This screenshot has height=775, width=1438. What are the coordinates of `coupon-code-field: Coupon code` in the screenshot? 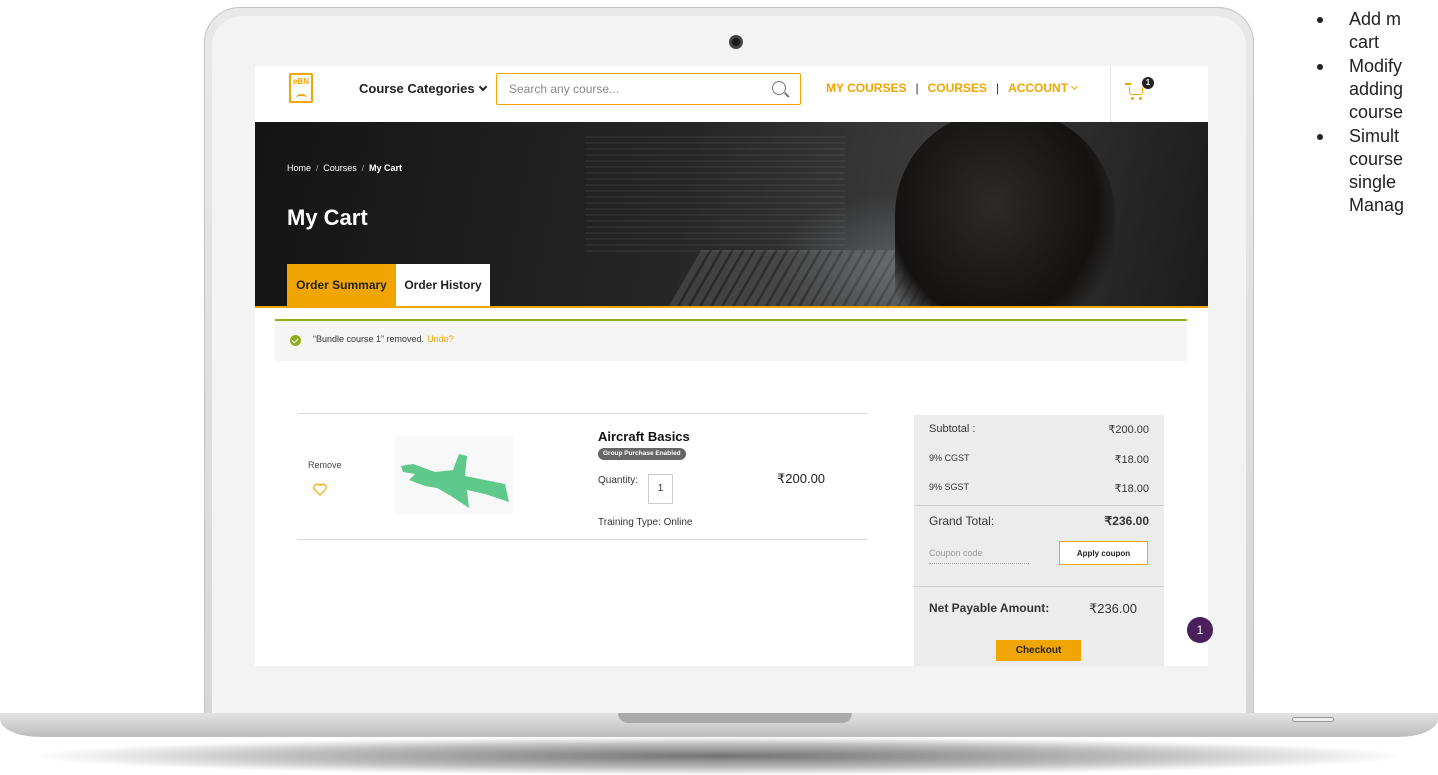 It's located at (979, 556).